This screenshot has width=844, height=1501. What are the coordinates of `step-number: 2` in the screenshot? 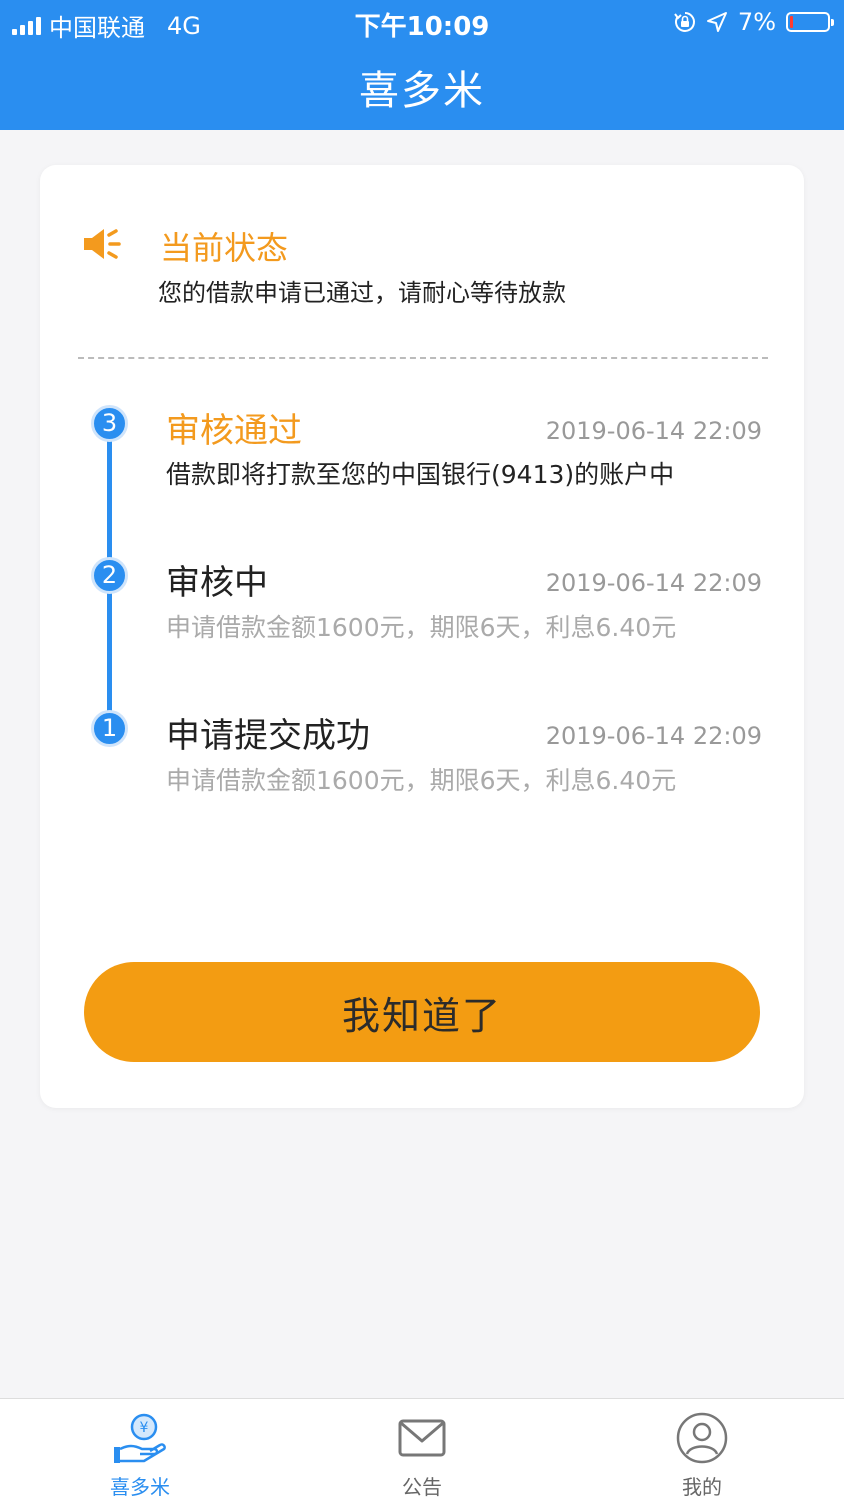 It's located at (109, 575).